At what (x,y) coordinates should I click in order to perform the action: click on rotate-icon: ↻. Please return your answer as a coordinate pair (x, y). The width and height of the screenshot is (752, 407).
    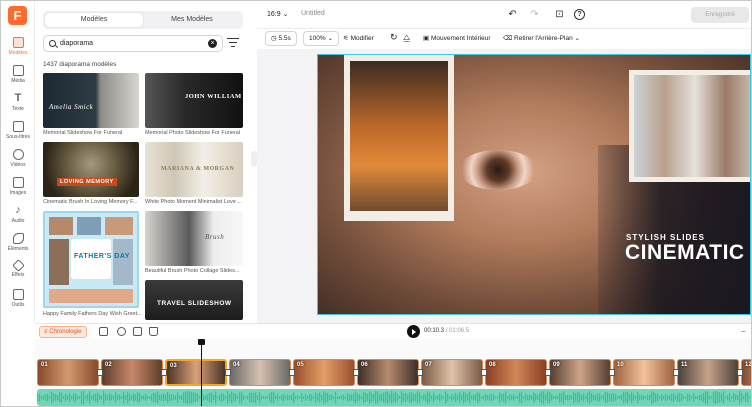
    Looking at the image, I should click on (394, 37).